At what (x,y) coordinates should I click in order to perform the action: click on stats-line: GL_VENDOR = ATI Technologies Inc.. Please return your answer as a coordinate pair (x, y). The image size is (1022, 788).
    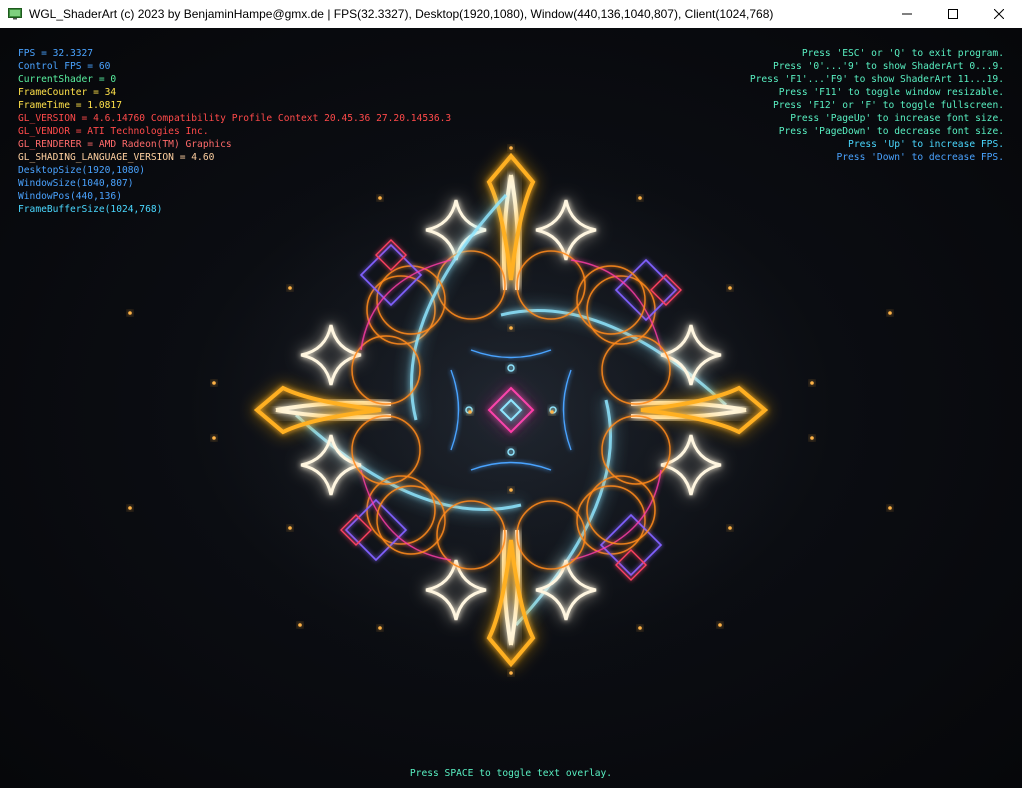
    Looking at the image, I should click on (113, 131).